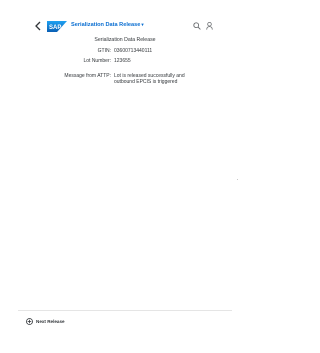 The image size is (320, 353). What do you see at coordinates (125, 40) in the screenshot?
I see `section-title: Serialization Data Release` at bounding box center [125, 40].